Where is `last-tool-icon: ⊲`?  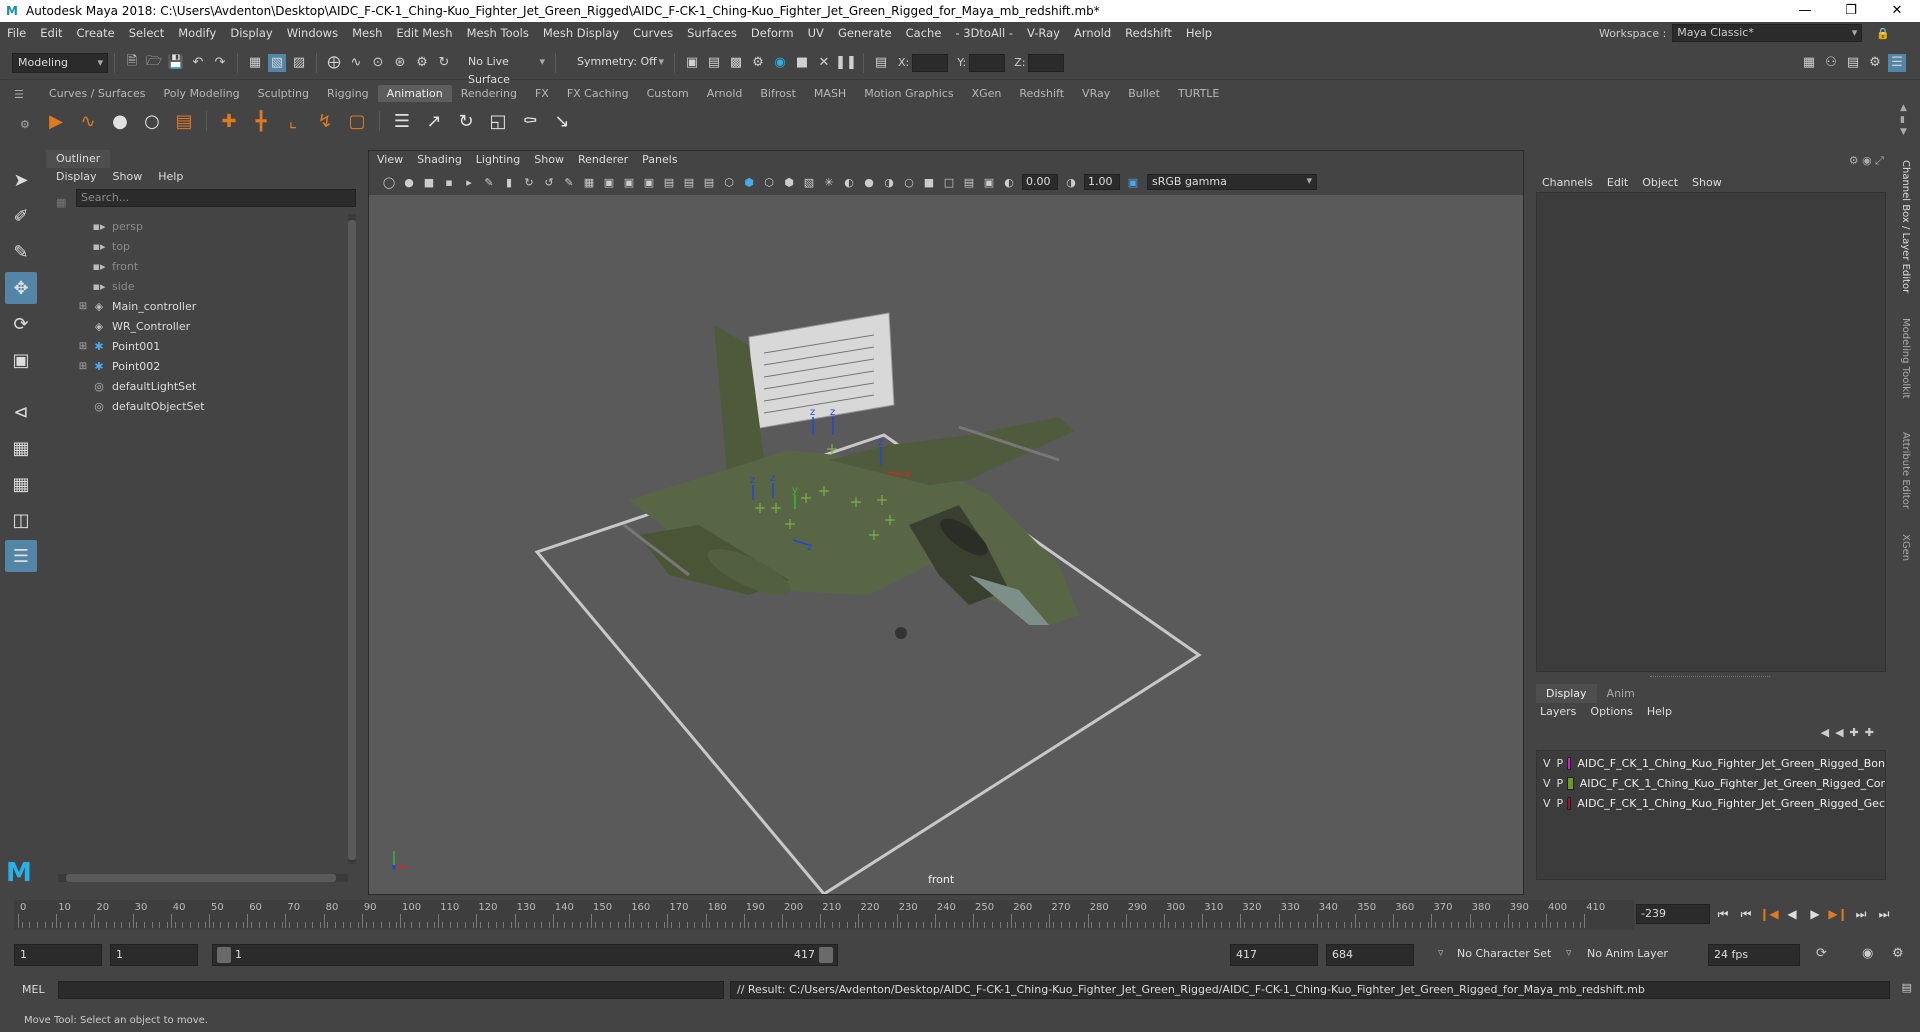
last-tool-icon: ⊲ is located at coordinates (21, 412).